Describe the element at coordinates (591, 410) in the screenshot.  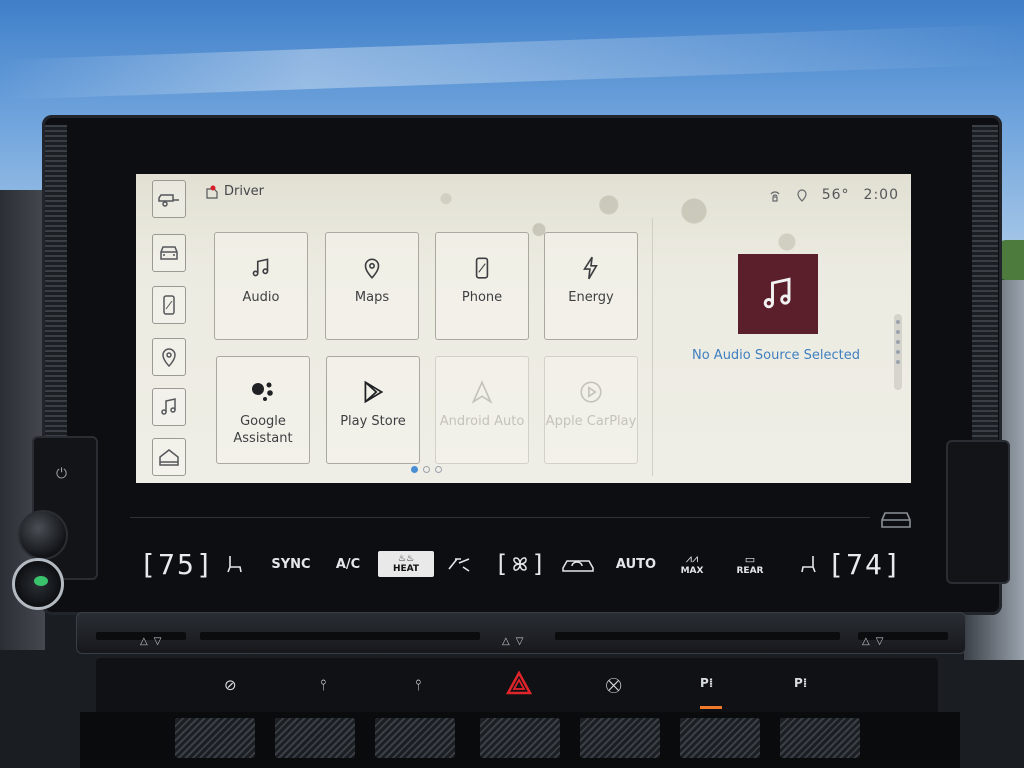
I see `app-apple-carplay: Apple CarPlay` at that location.